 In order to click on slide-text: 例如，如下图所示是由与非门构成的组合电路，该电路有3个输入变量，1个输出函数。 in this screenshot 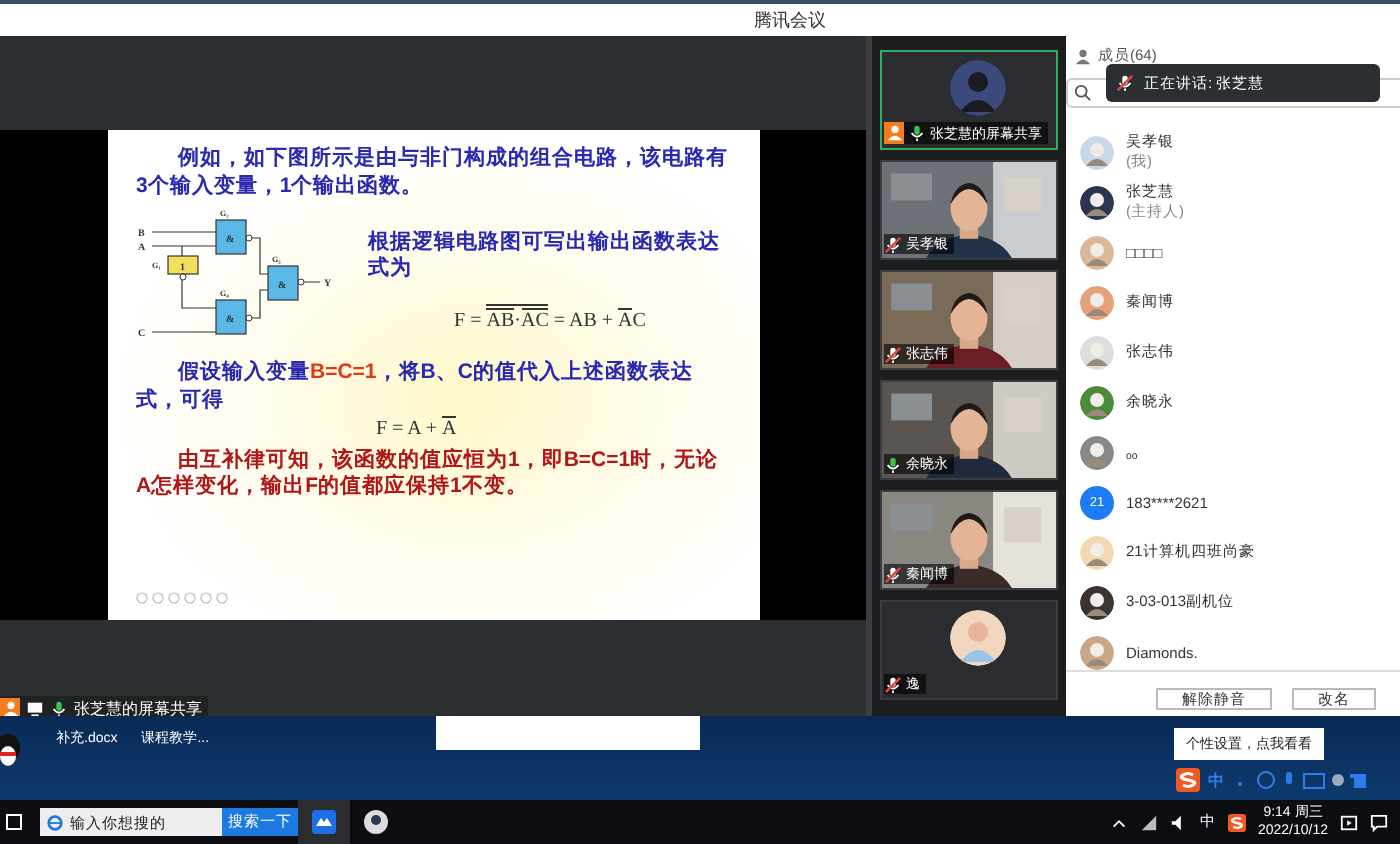, I will do `click(433, 173)`.